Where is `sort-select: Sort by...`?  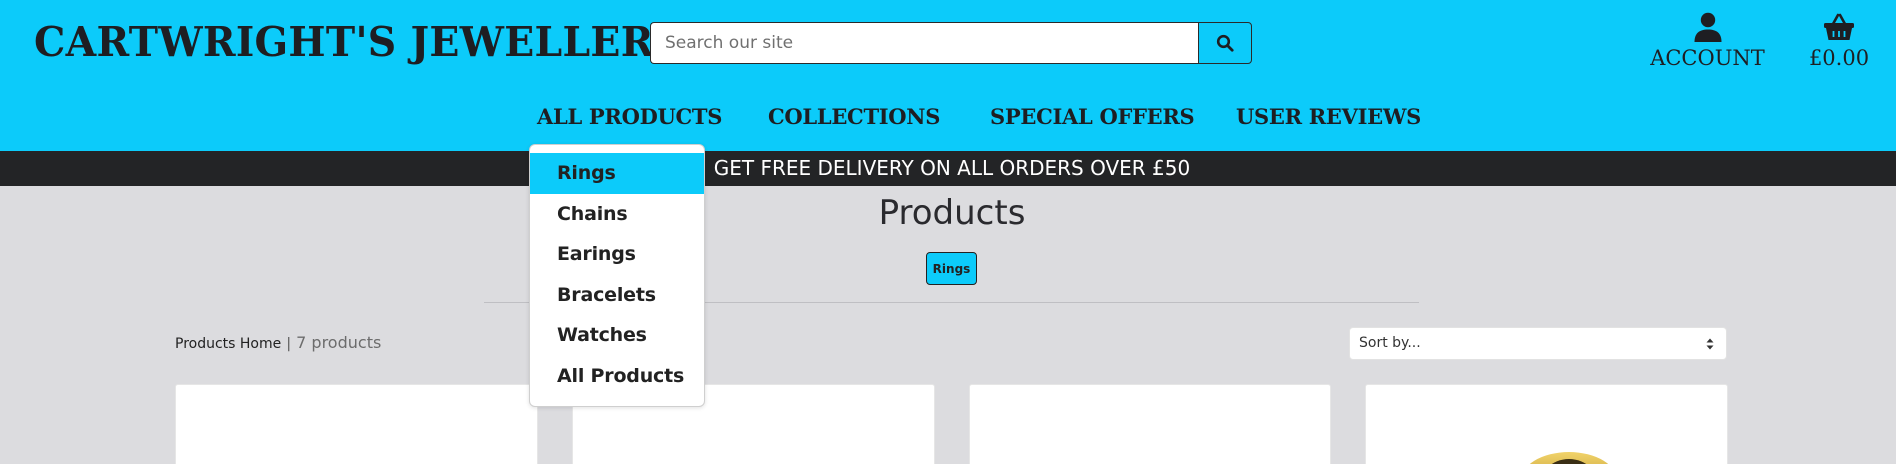
sort-select: Sort by... is located at coordinates (1538, 343).